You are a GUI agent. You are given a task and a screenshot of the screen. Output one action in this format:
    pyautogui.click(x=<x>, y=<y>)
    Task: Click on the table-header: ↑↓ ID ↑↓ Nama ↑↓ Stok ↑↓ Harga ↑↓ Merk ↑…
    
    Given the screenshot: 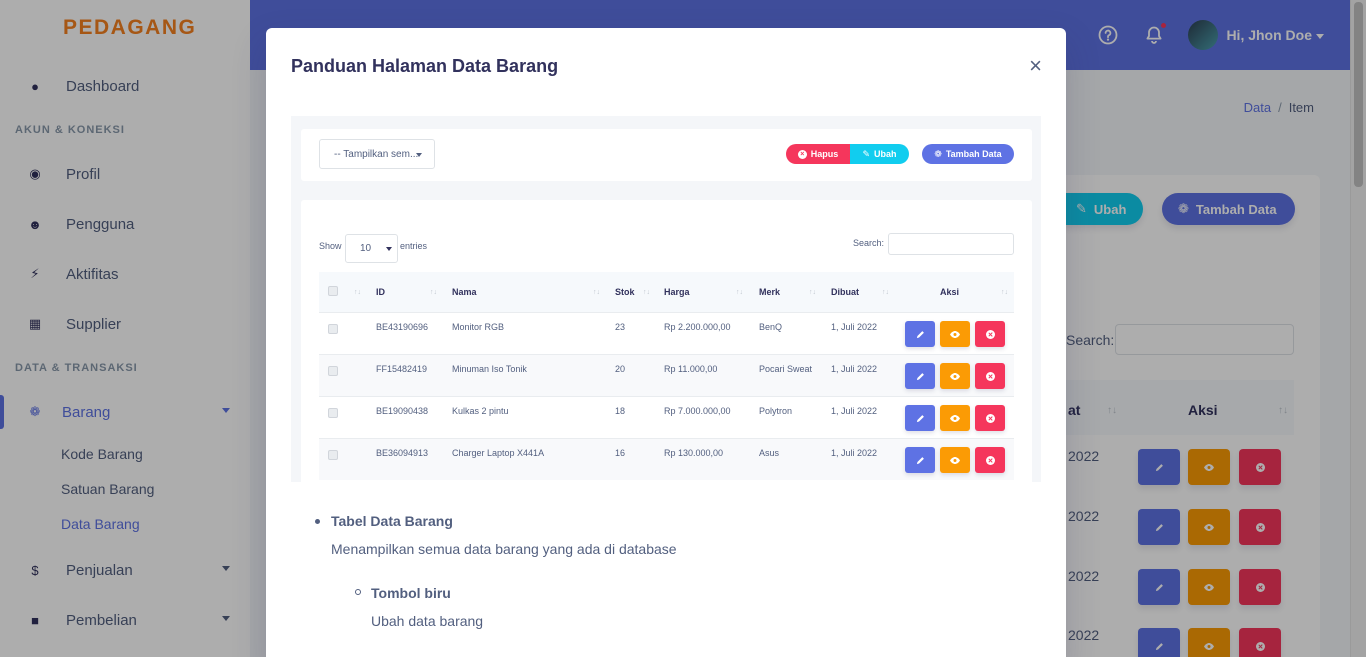 What is the action you would take?
    pyautogui.click(x=666, y=292)
    